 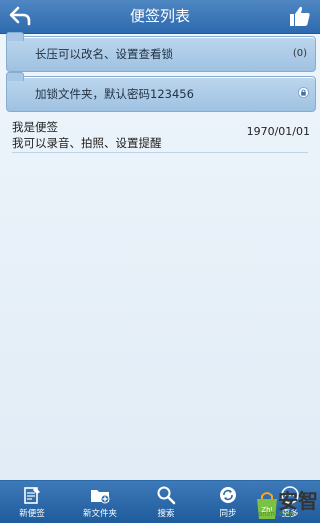 I want to click on sync-button: 同步, so click(x=228, y=502).